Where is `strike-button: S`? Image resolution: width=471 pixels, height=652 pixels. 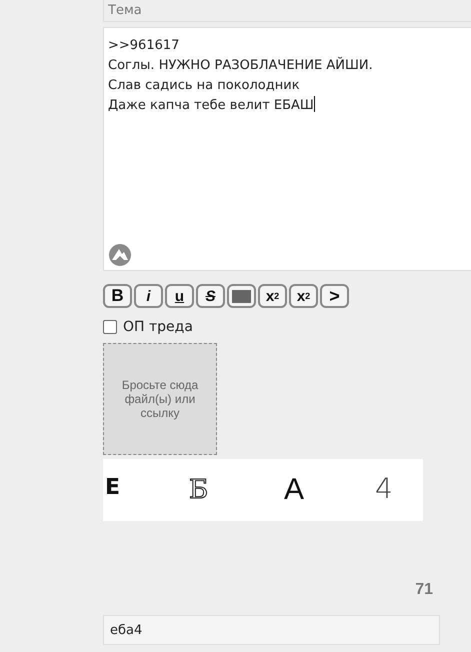
strike-button: S is located at coordinates (210, 296).